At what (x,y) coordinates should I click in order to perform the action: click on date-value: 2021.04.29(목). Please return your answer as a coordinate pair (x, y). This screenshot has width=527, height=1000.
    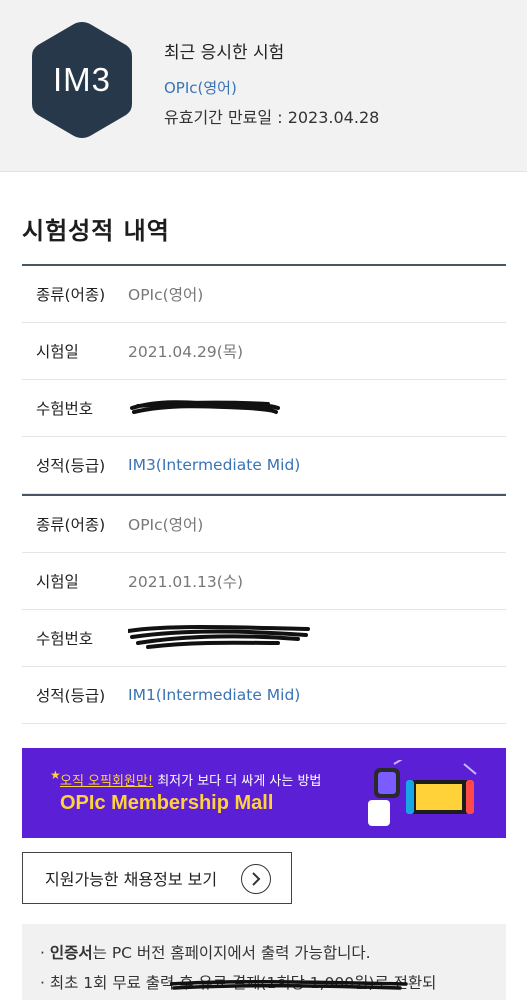
    Looking at the image, I should click on (186, 352).